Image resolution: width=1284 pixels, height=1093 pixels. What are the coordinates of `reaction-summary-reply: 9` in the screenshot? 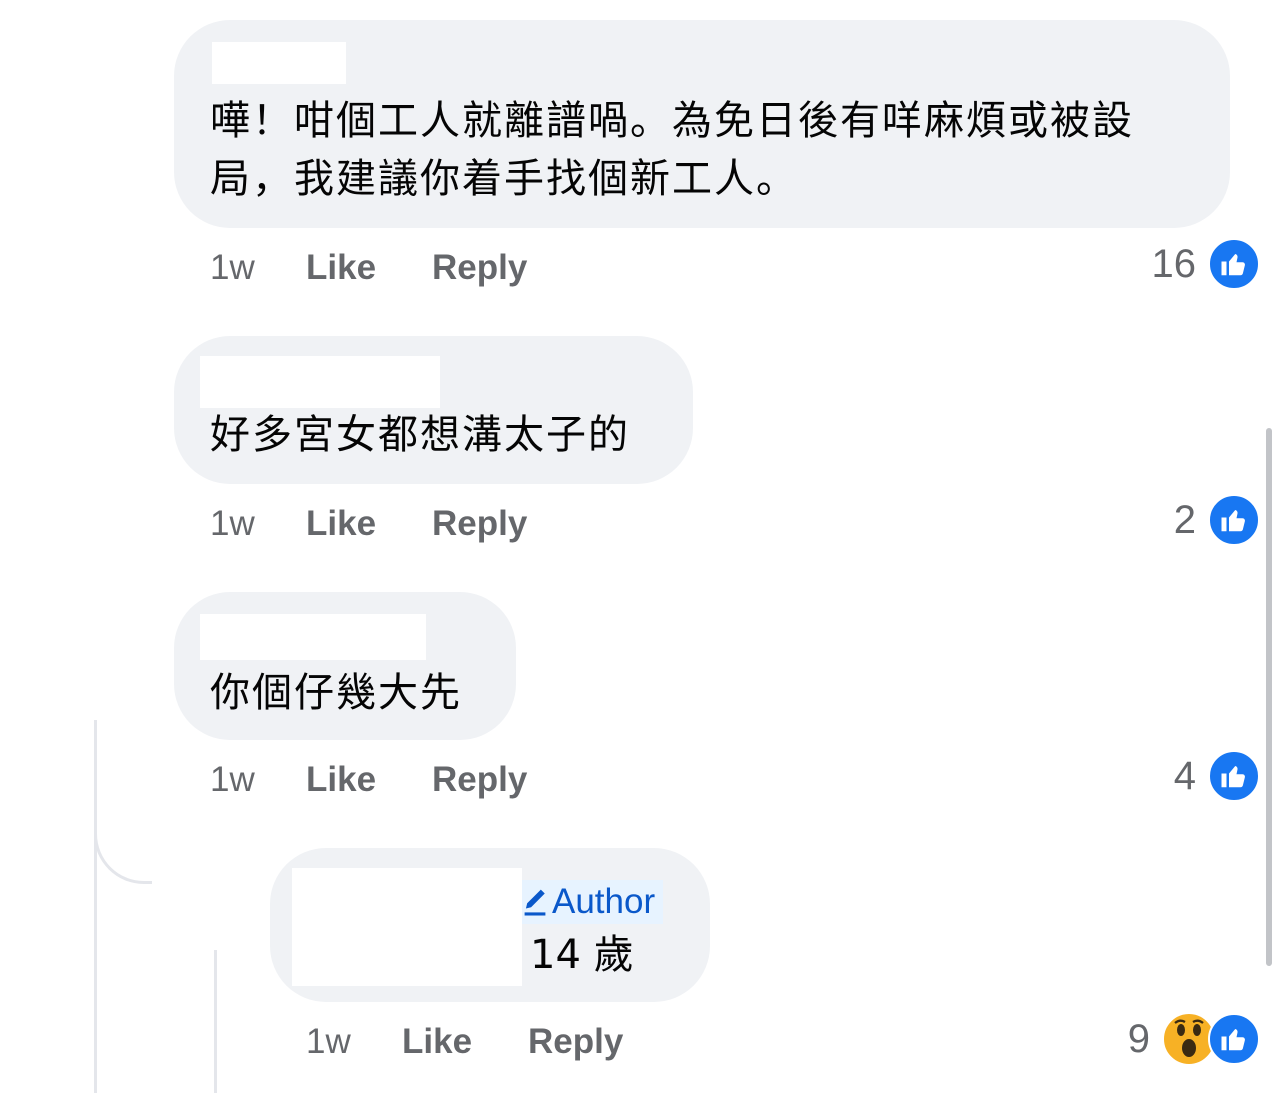 It's located at (1194, 1039).